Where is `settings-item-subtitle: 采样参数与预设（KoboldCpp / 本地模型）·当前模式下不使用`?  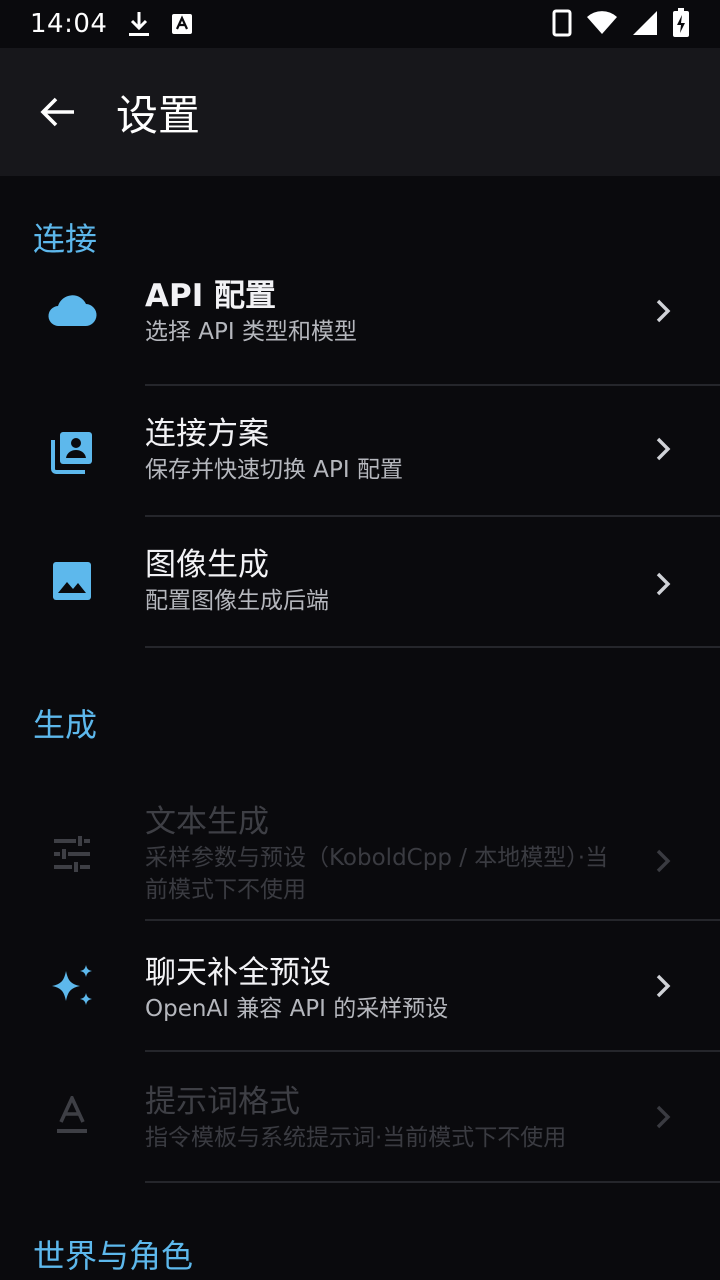 settings-item-subtitle: 采样参数与预设（KoboldCpp / 本地模型）·当前模式下不使用 is located at coordinates (377, 874).